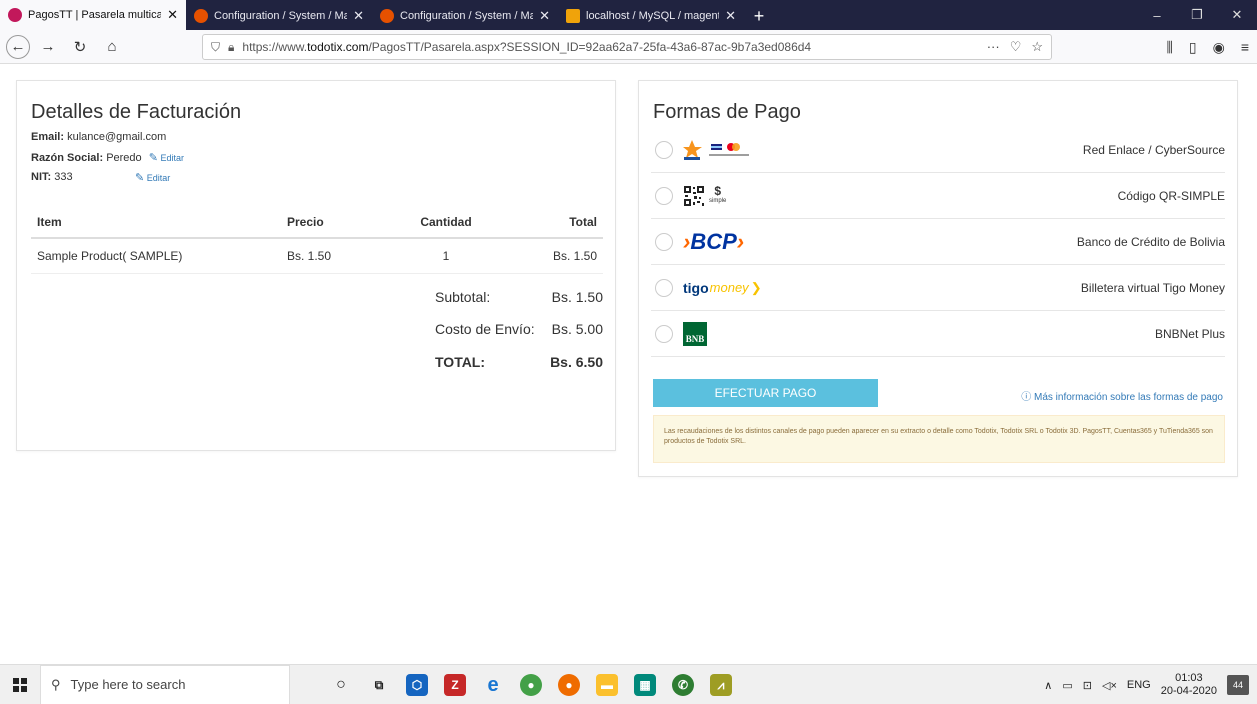 Image resolution: width=1257 pixels, height=704 pixels. What do you see at coordinates (1193, 47) in the screenshot?
I see `sidebar-icon: ▯` at bounding box center [1193, 47].